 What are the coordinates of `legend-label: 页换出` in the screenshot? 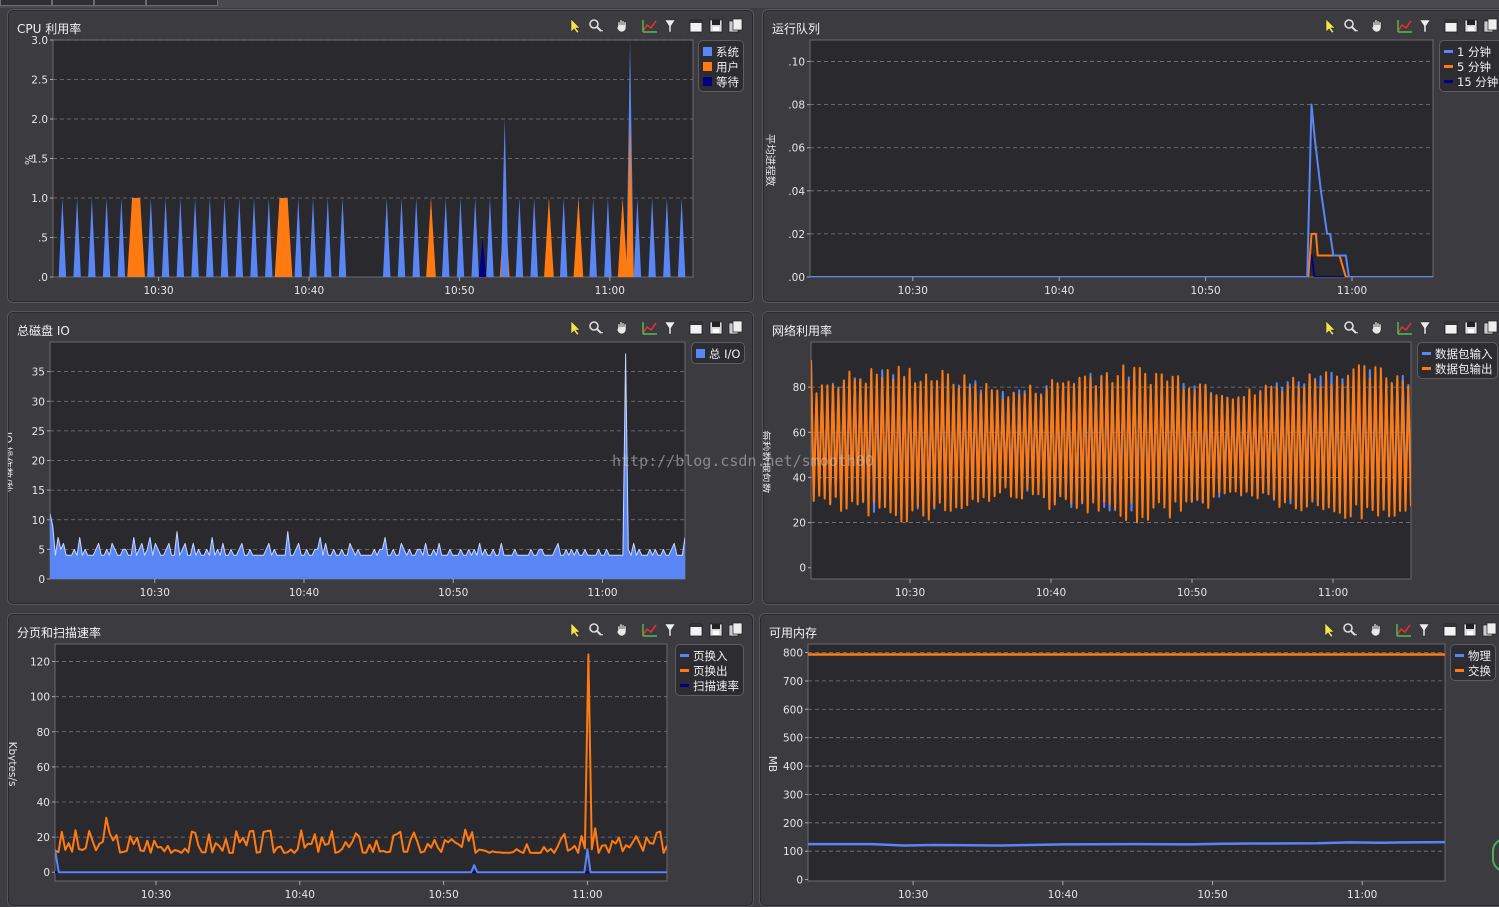 It's located at (710, 670).